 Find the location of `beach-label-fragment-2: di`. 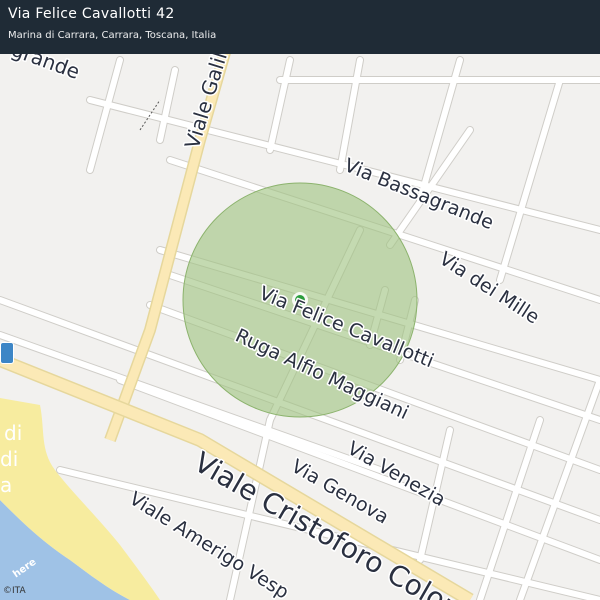

beach-label-fragment-2: di is located at coordinates (9, 459).